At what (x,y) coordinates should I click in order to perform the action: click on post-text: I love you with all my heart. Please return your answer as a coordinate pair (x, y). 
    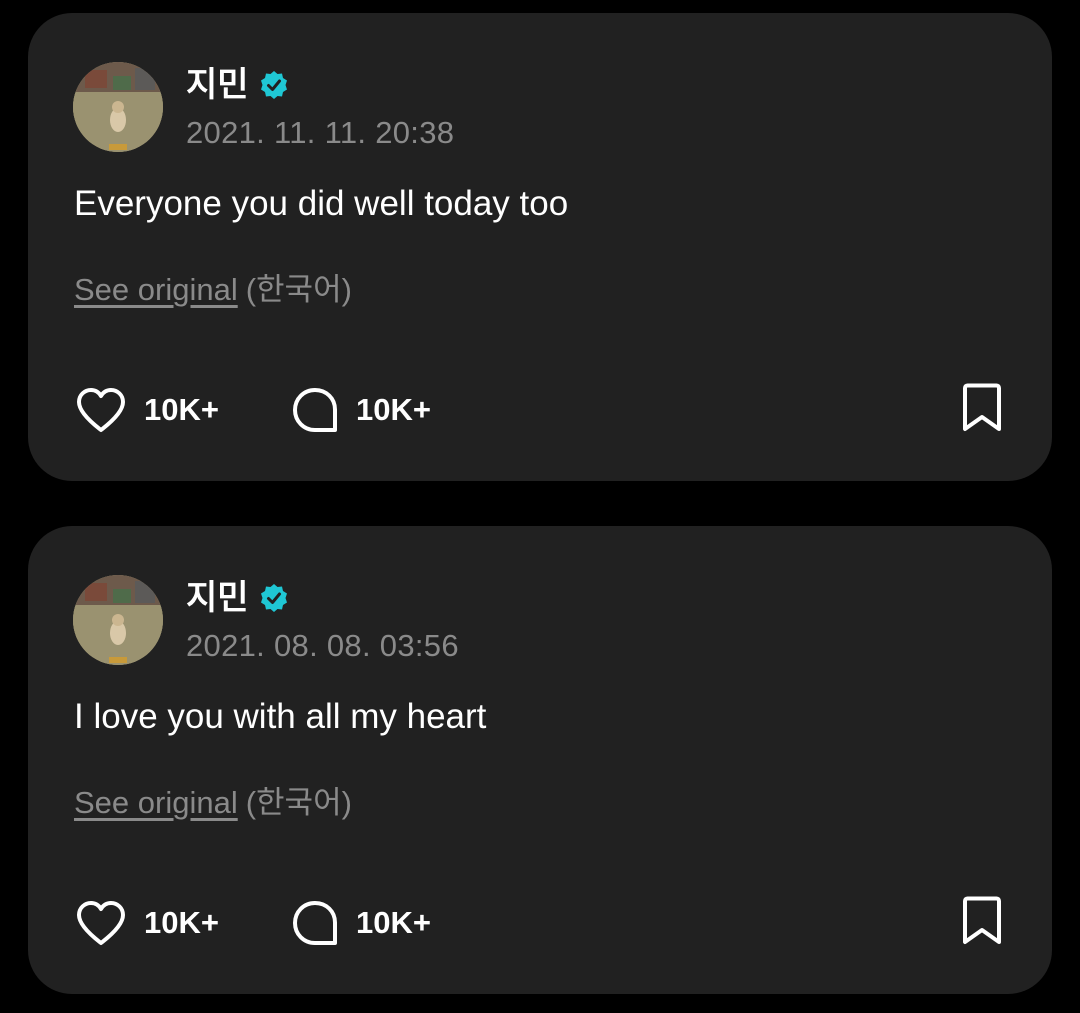
    Looking at the image, I should click on (280, 716).